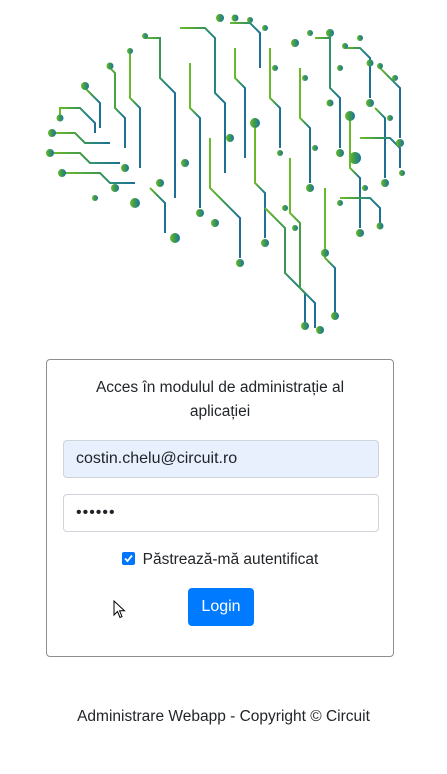 This screenshot has height=774, width=447. I want to click on mouse-pointer-icon, so click(119, 609).